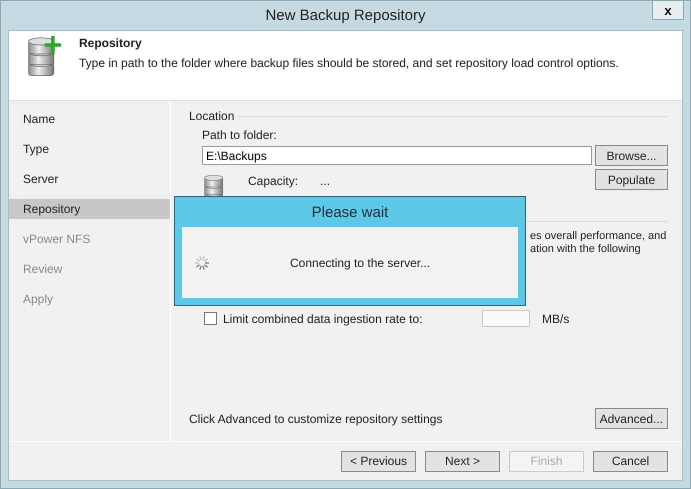  Describe the element at coordinates (599, 237) in the screenshot. I see `description-text: es overall performance, and` at that location.